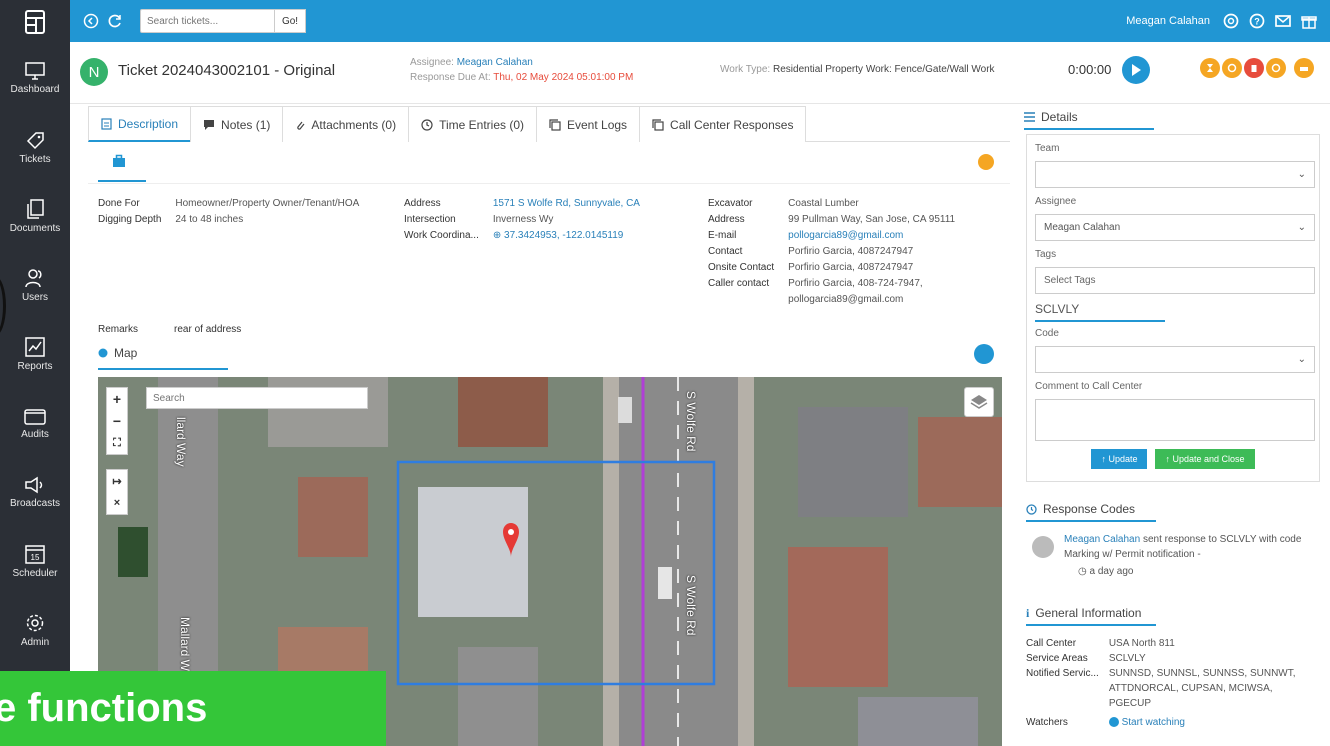  I want to click on tab-time-entries: Time Entries (0), so click(472, 124).